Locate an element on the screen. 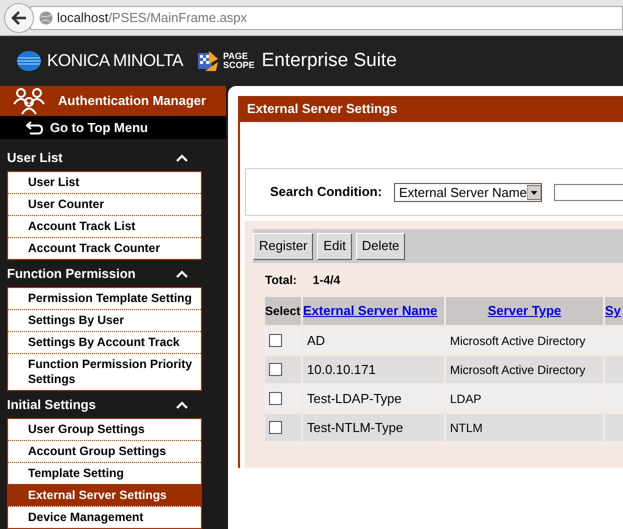  address-bar: localhost/PSES/MainFrame.aspx is located at coordinates (326, 18).